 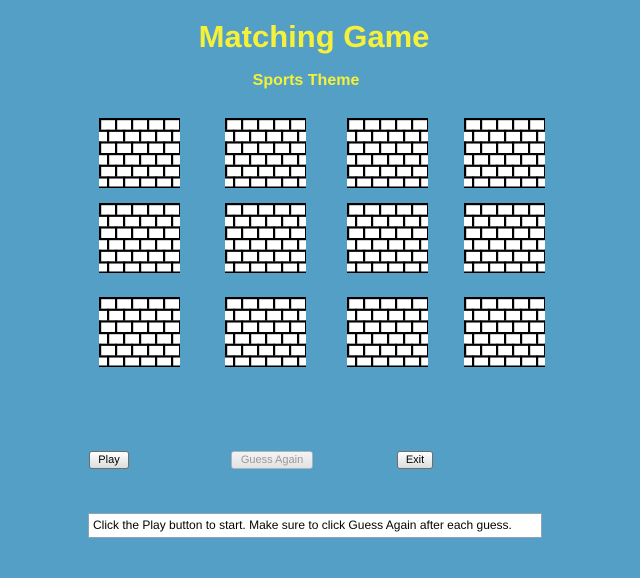 What do you see at coordinates (415, 460) in the screenshot?
I see `exit-button: Exit` at bounding box center [415, 460].